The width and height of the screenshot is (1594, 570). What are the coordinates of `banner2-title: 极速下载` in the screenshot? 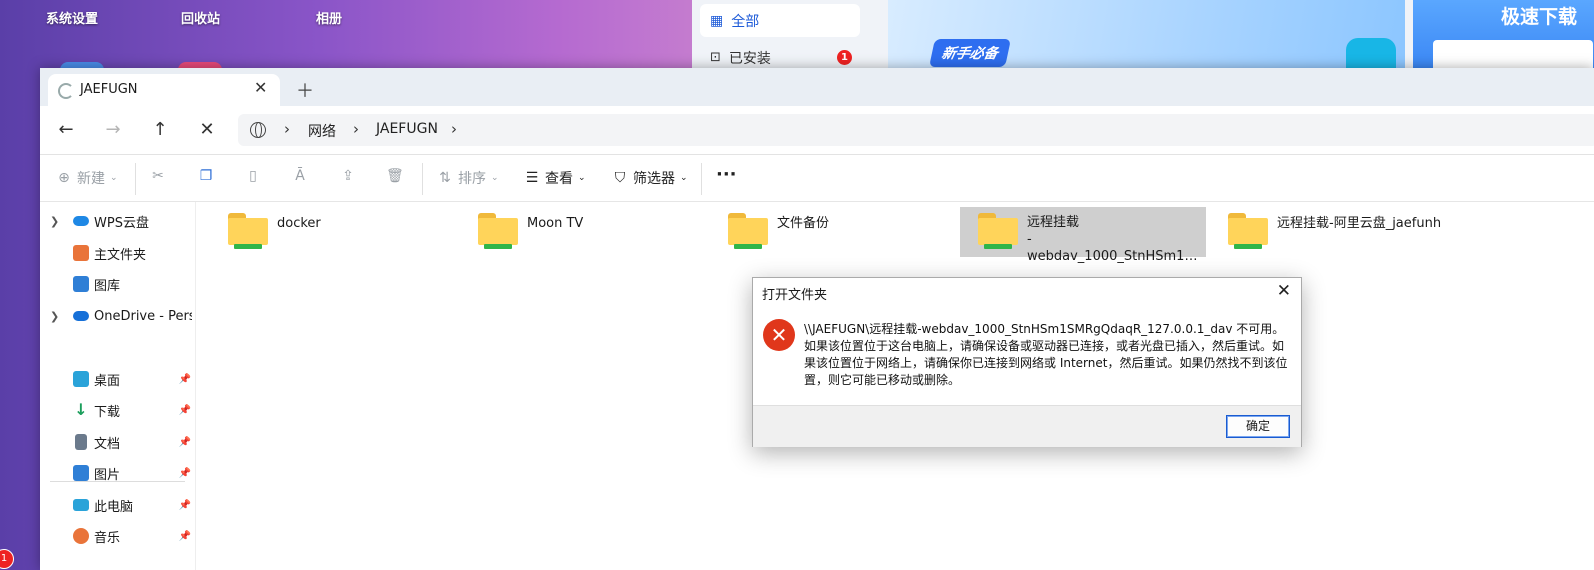 It's located at (1539, 17).